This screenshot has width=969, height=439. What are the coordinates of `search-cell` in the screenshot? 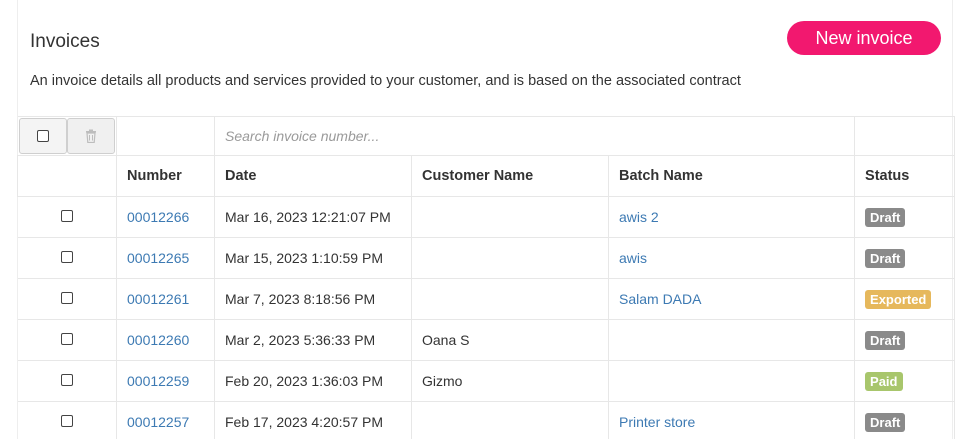 It's located at (534, 136).